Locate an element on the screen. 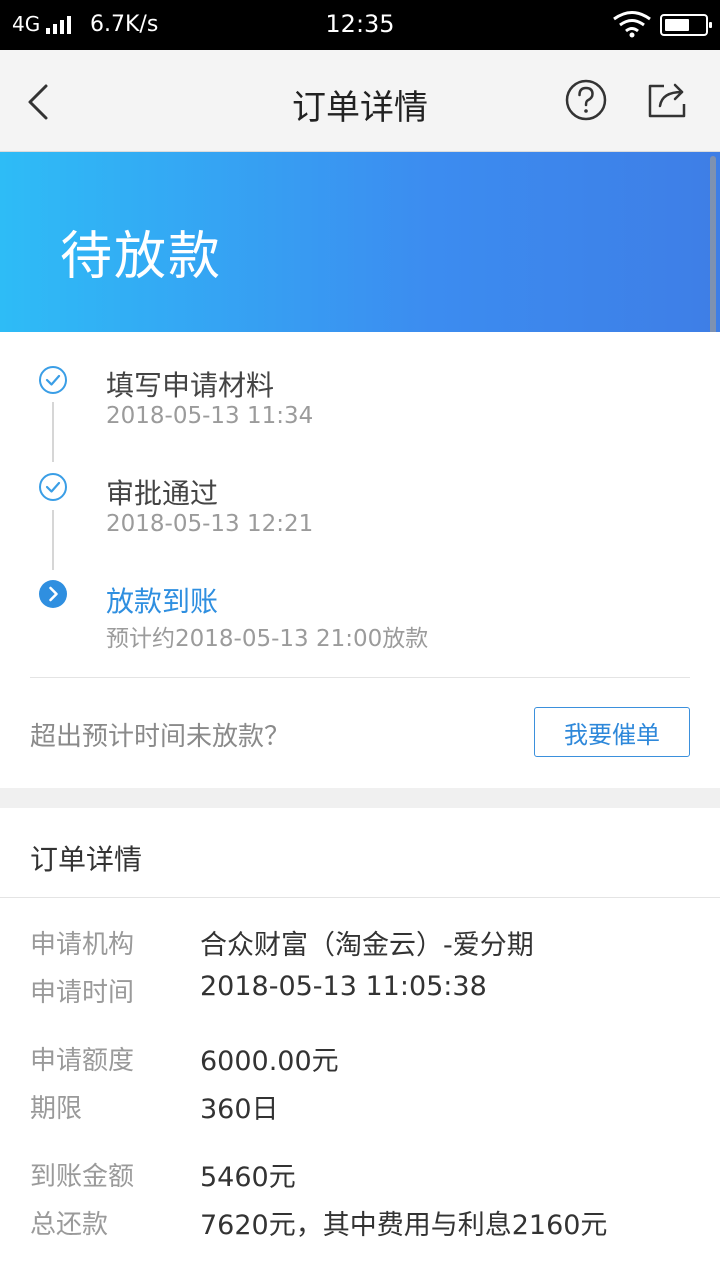 The image size is (720, 1280). detail-value: 360日 is located at coordinates (239, 1109).